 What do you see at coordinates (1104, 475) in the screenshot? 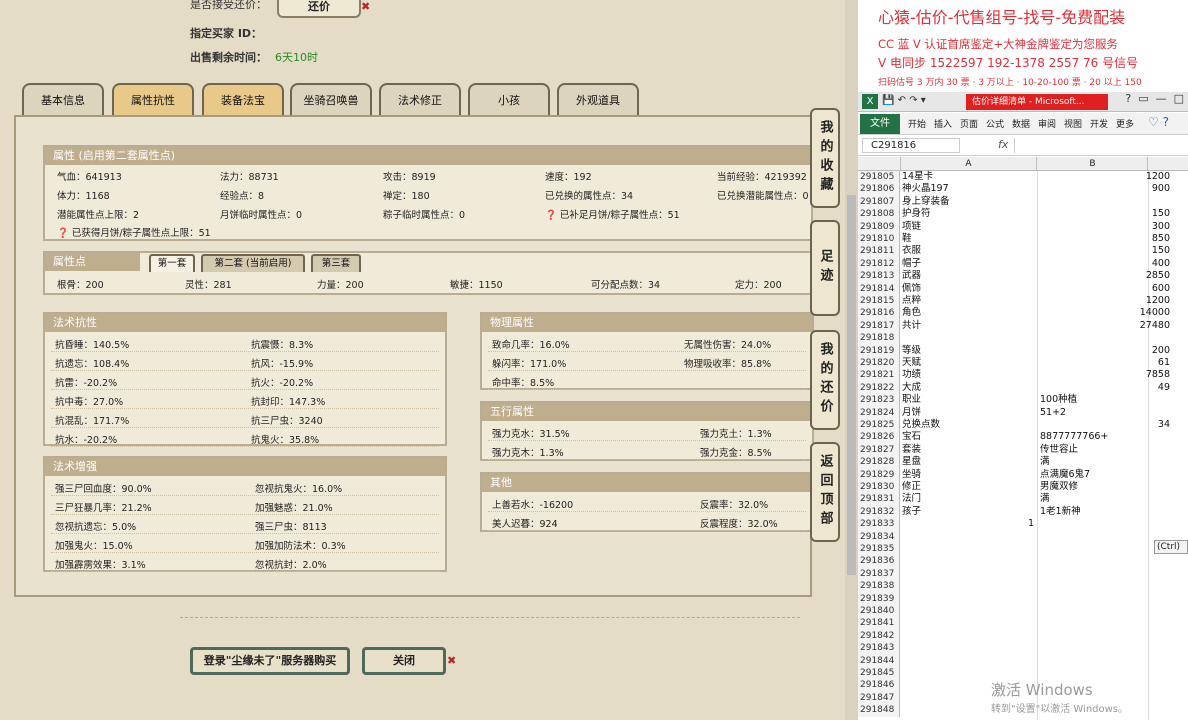
I see `cell-b: 点满魔6鬼7` at bounding box center [1104, 475].